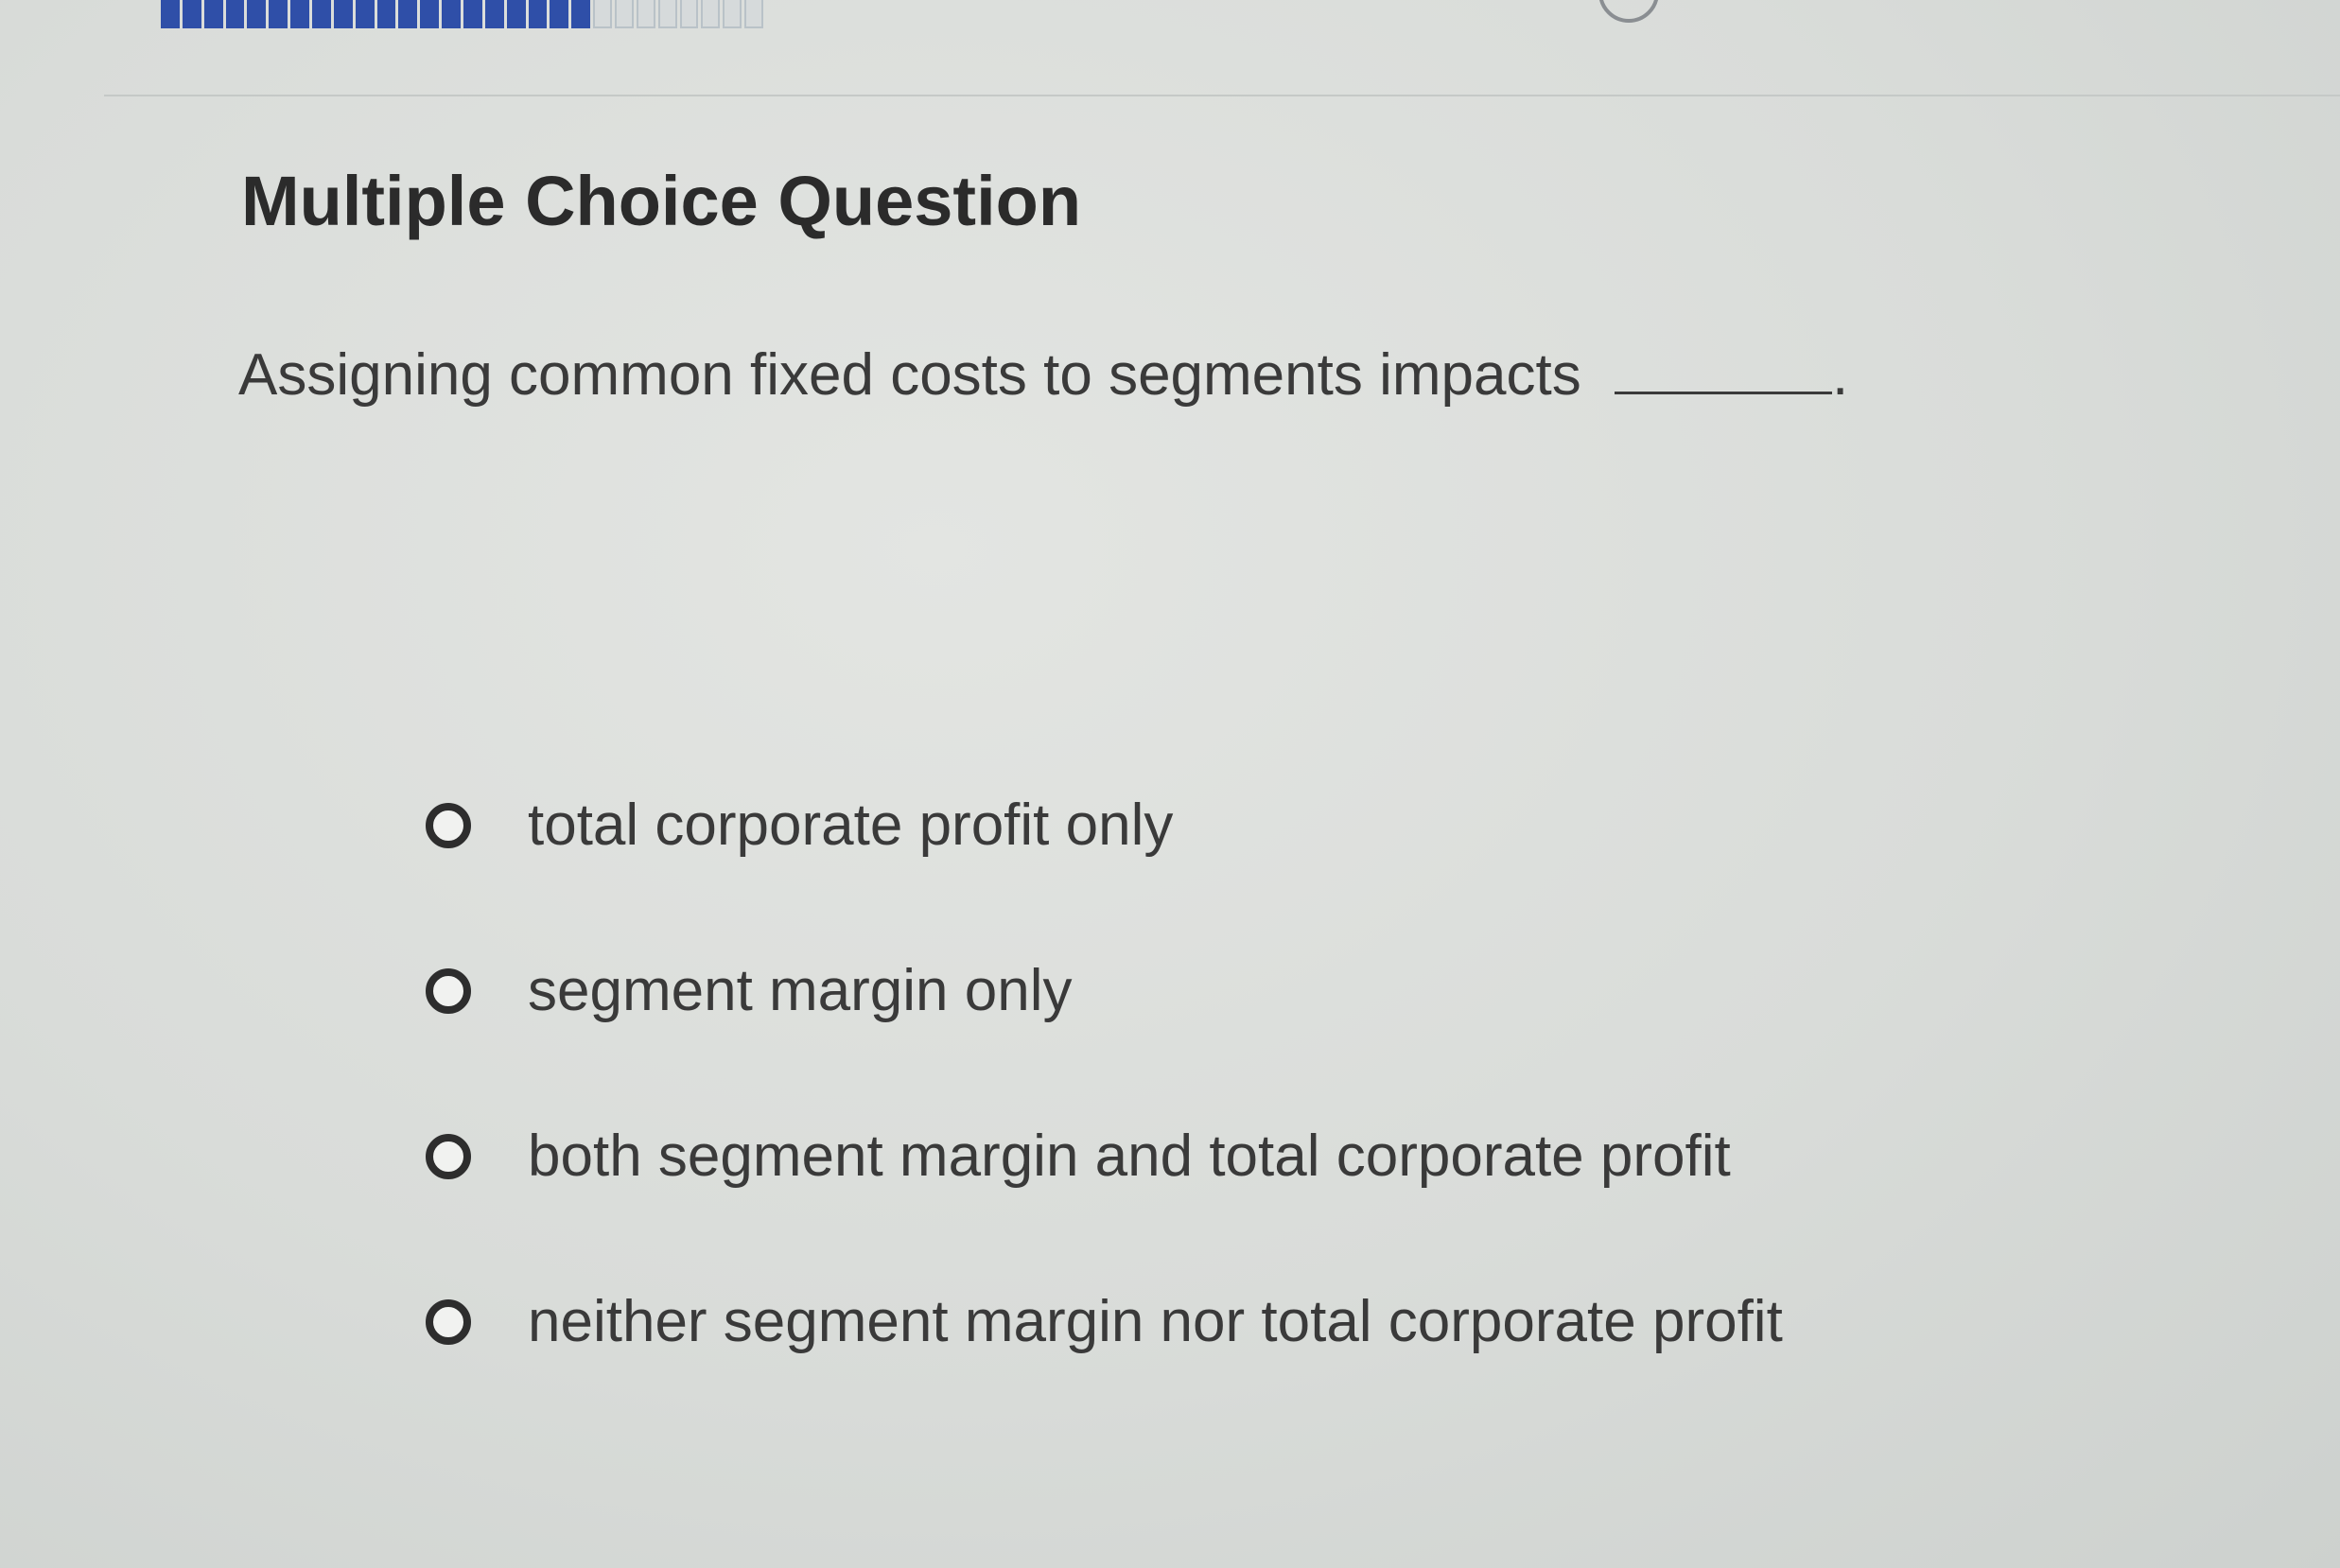 Image resolution: width=2340 pixels, height=1568 pixels. What do you see at coordinates (1629, 12) in the screenshot?
I see `help-icon` at bounding box center [1629, 12].